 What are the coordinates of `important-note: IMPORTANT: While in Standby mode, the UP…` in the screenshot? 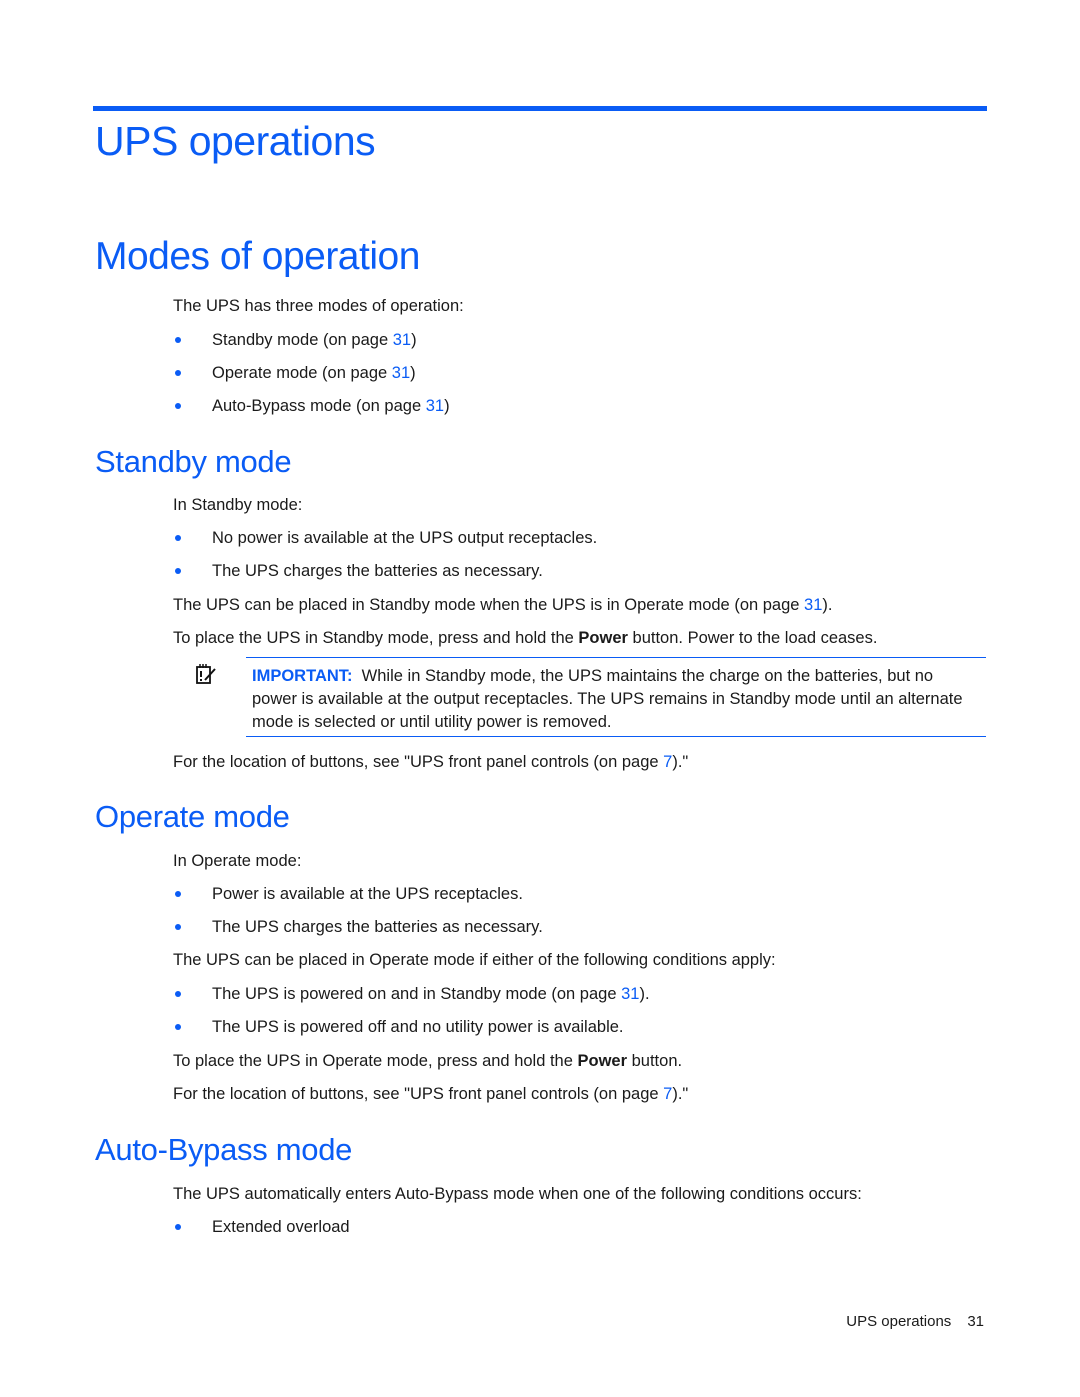 It's located at (616, 697).